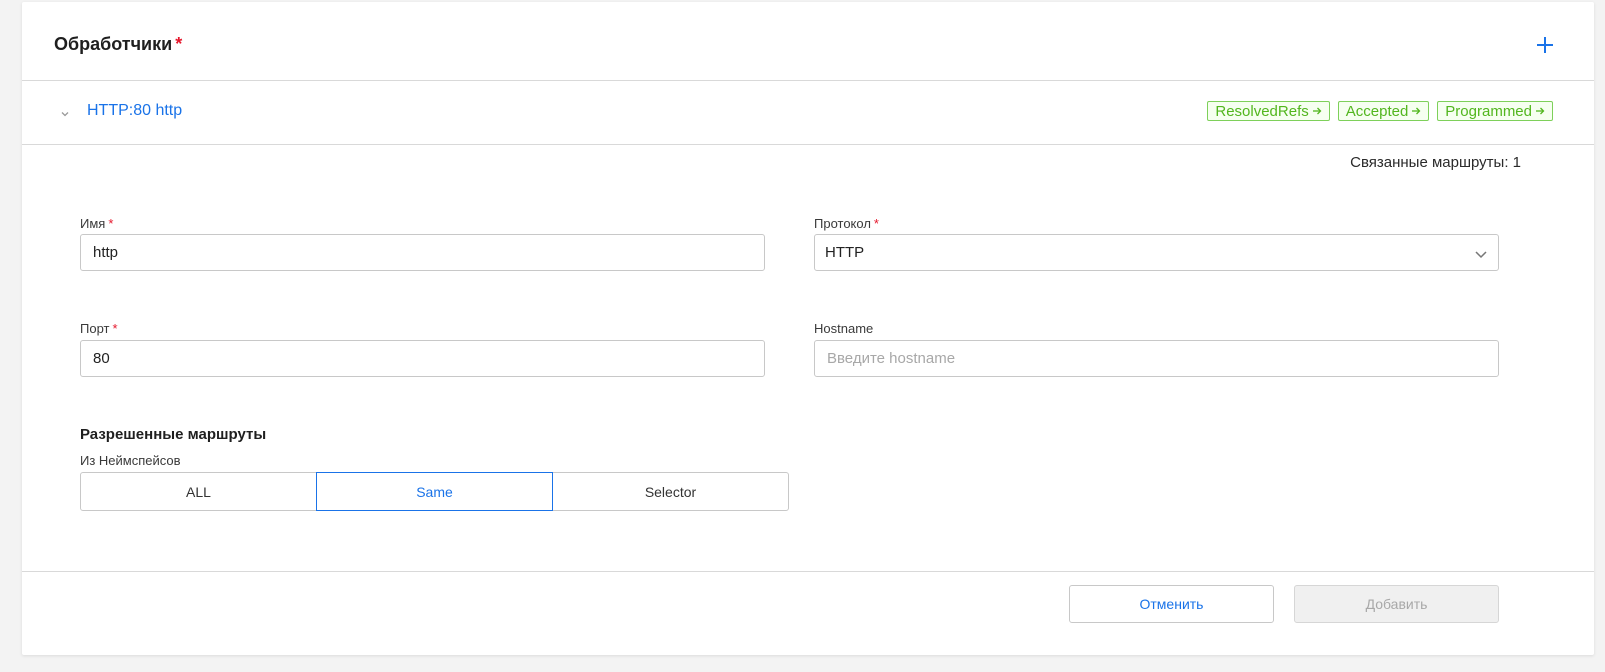  Describe the element at coordinates (422, 358) in the screenshot. I see `port-input: 80` at that location.